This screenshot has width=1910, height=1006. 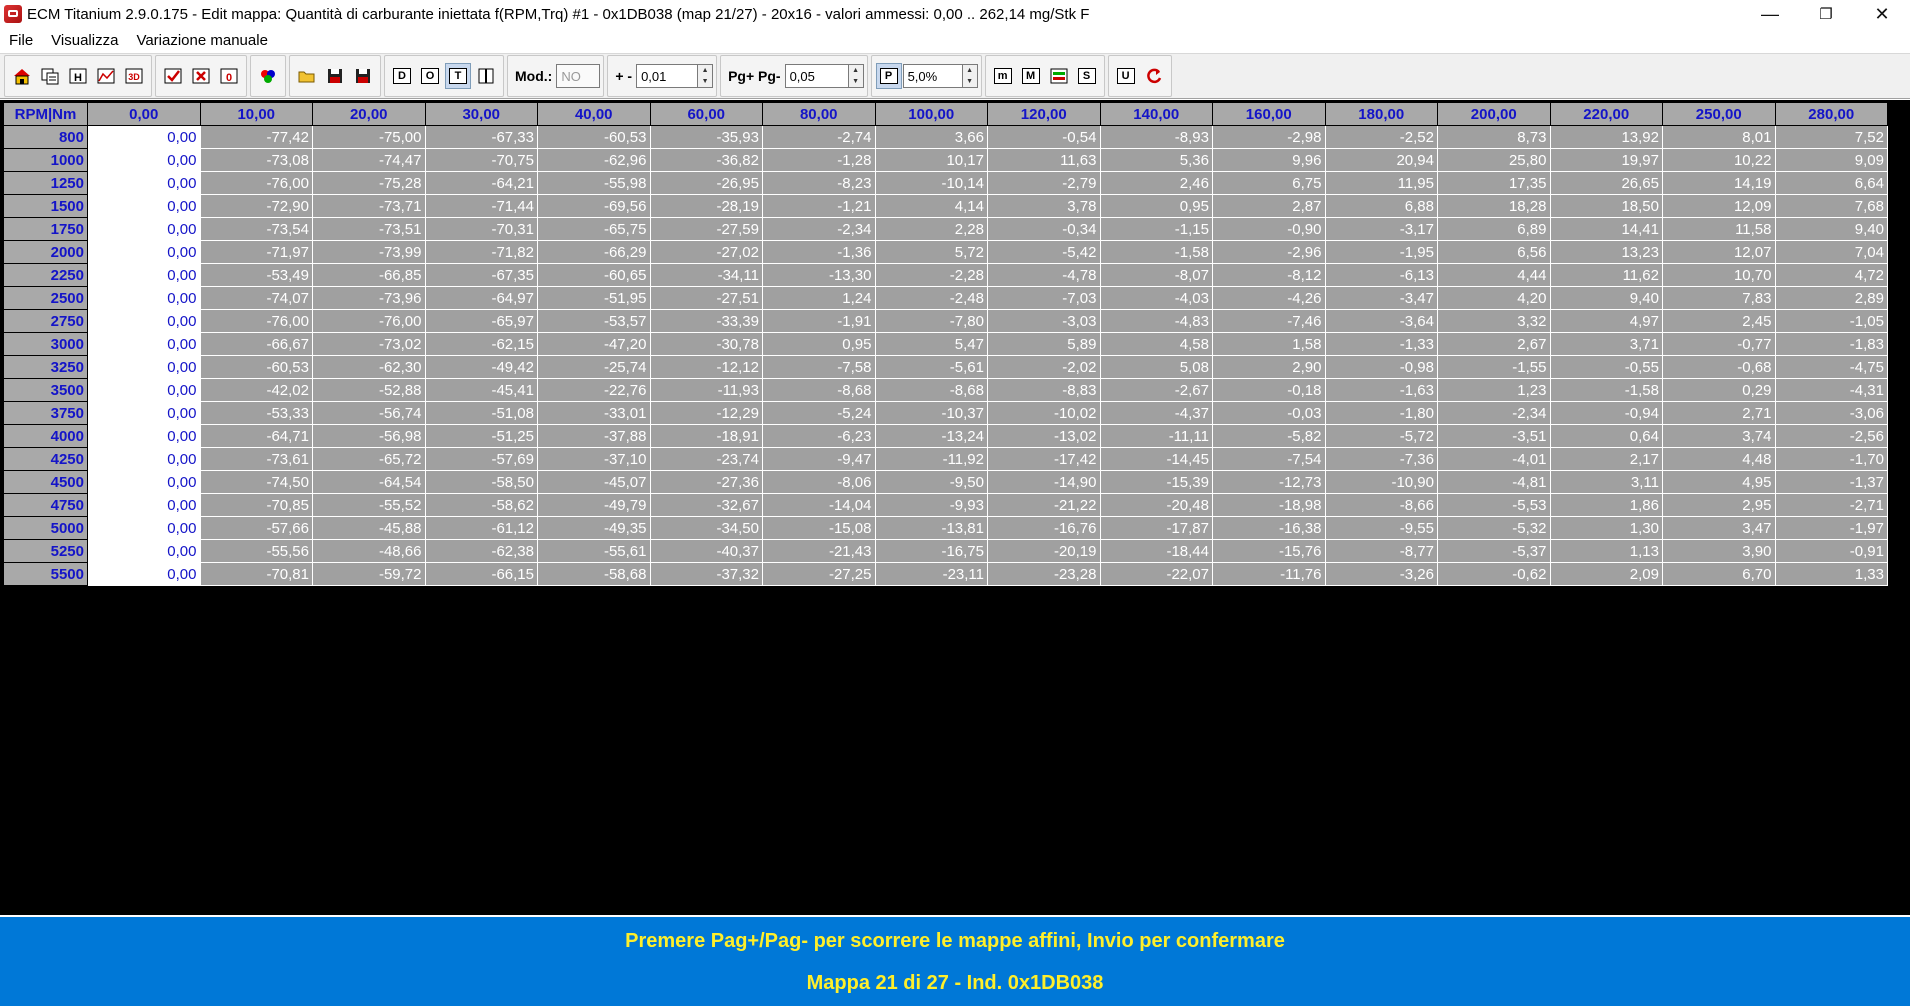 I want to click on map-cell: 1,23, so click(x=1494, y=390).